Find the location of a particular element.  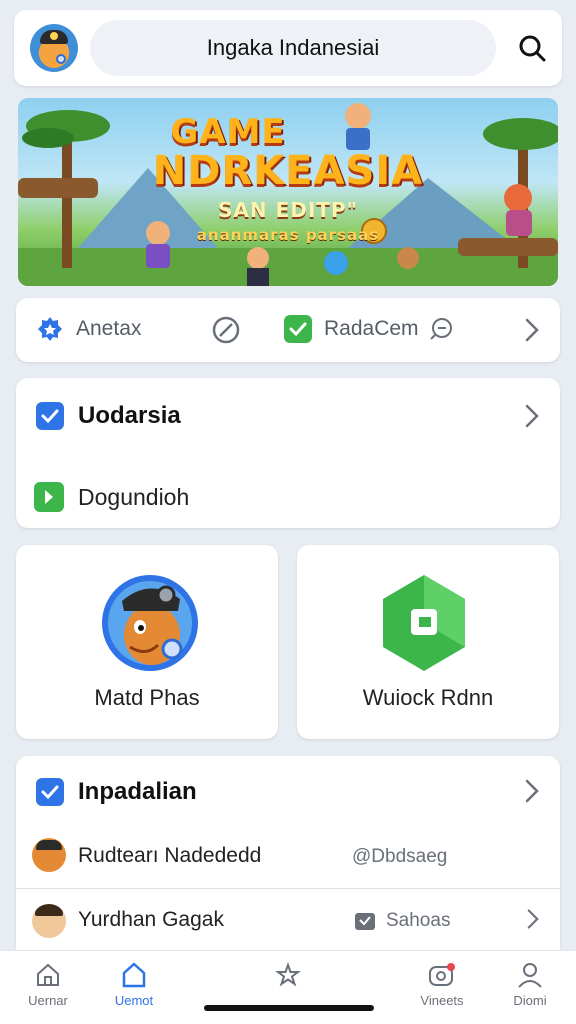

bottom-navigation: Uernar Uemot Vineets Diomi is located at coordinates (288, 987).